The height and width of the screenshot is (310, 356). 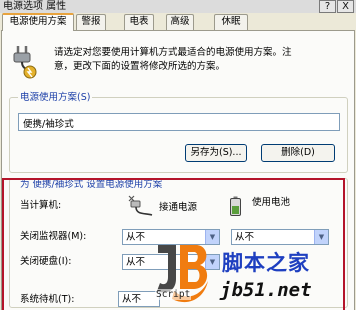 I want to click on tab-advanced: 高级, so click(x=180, y=22).